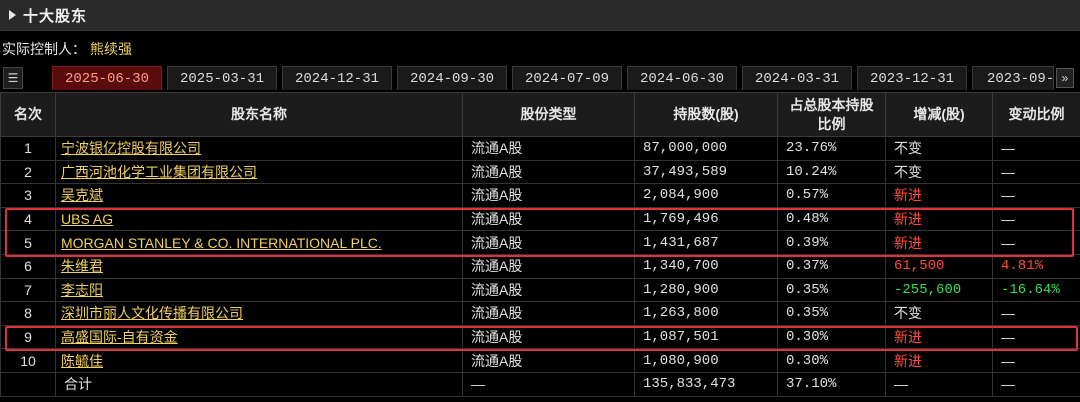  What do you see at coordinates (831, 123) in the screenshot?
I see `header-ratio-line2: 比例` at bounding box center [831, 123].